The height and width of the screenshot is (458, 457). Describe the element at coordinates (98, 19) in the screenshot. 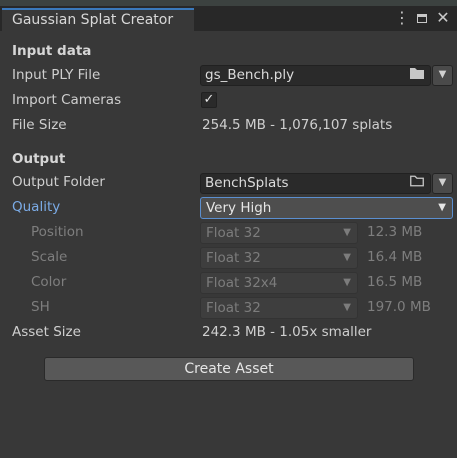

I see `window-tab: Gaussian Splat Creator` at that location.